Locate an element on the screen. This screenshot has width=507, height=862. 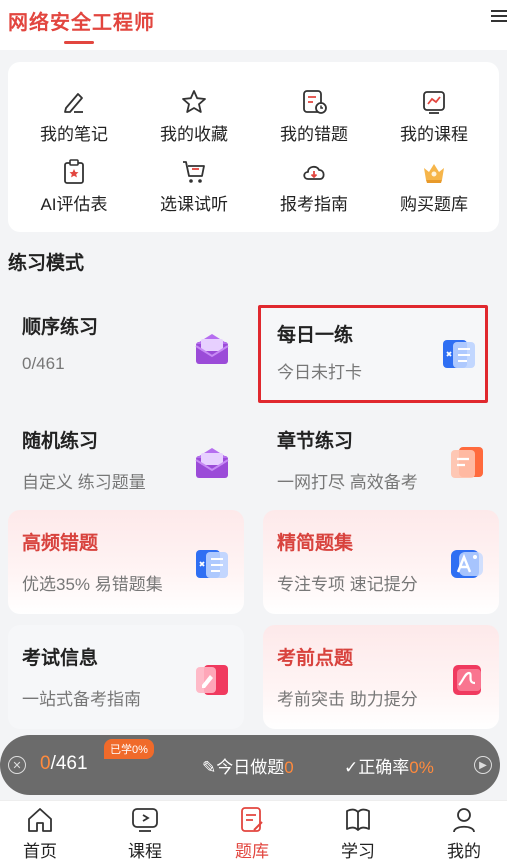
card-title: 随机练习 is located at coordinates (60, 441).